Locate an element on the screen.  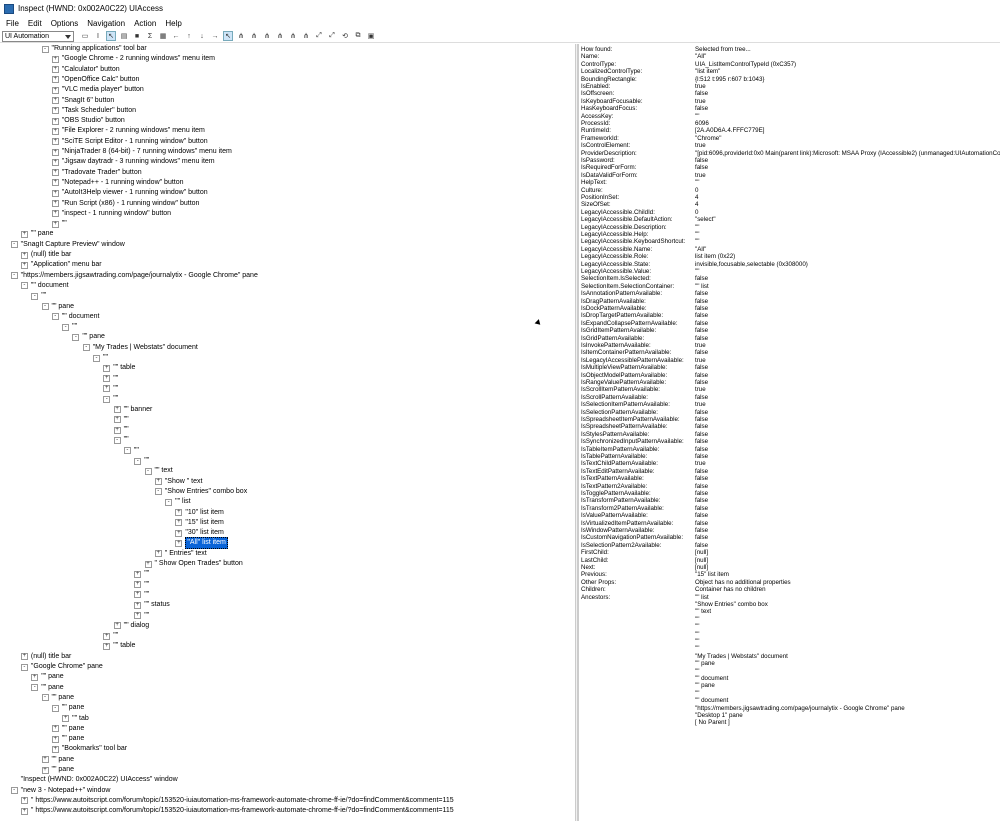
tree-node: + "OpenOffice Calc" button is located at coordinates (95, 80).